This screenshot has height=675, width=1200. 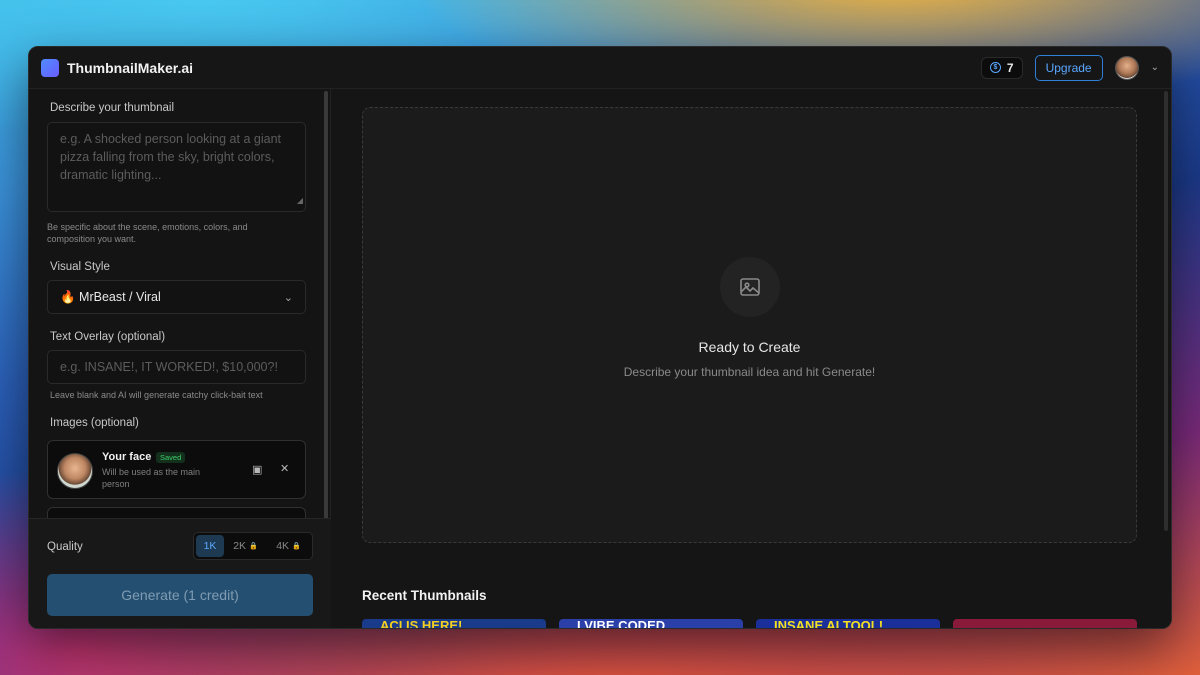 What do you see at coordinates (283, 546) in the screenshot?
I see `quality-option-label: 4K` at bounding box center [283, 546].